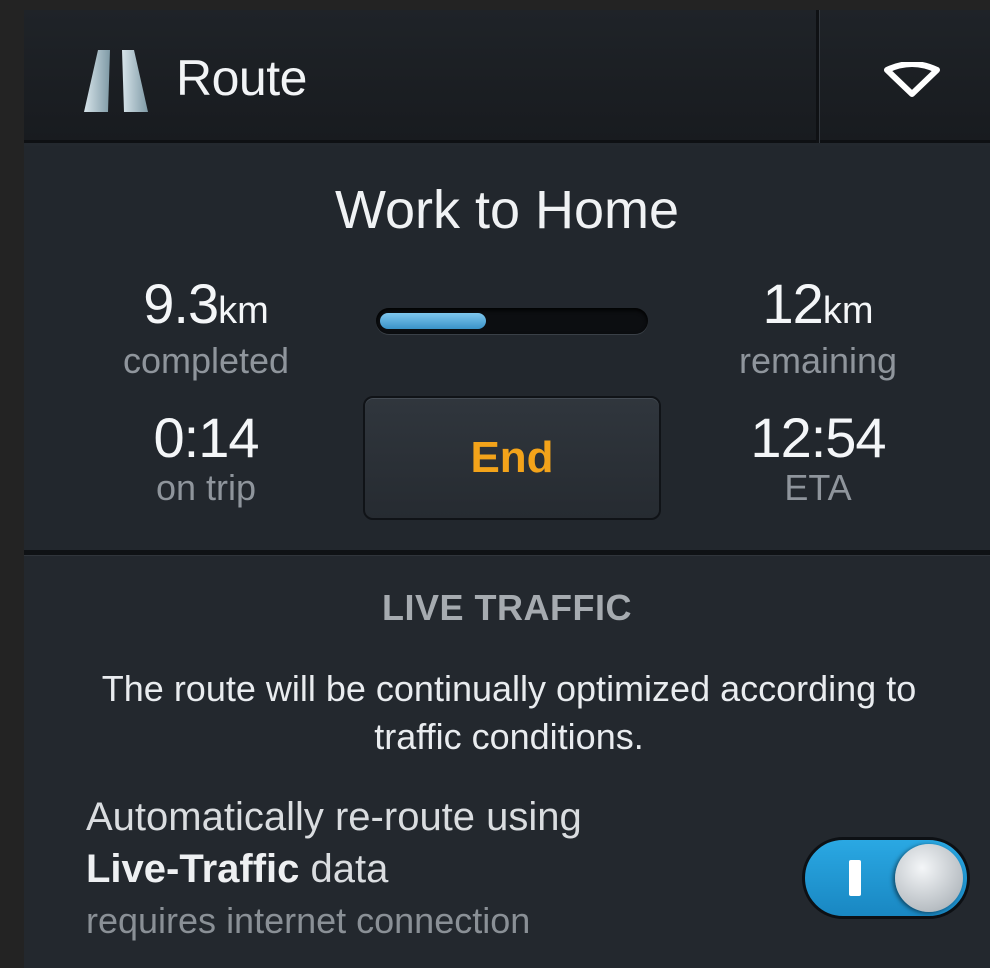  I want to click on eta-label: ETA, so click(818, 487).